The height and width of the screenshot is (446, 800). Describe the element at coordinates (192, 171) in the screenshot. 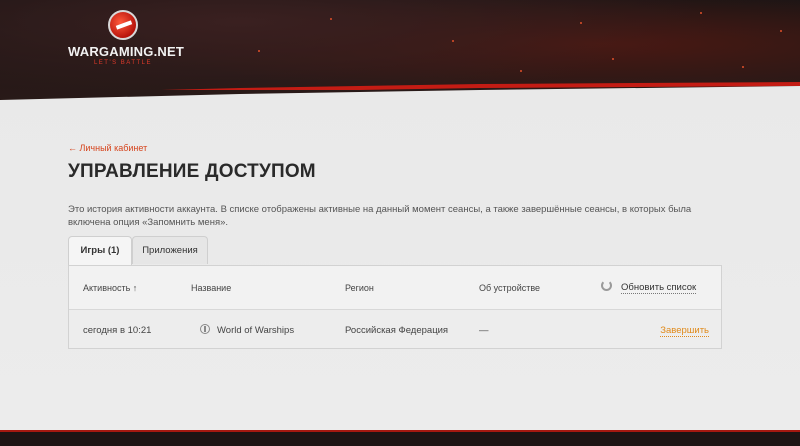

I see `page-title: УПРАВЛЕНИЕ ДОСТУПОМ` at that location.